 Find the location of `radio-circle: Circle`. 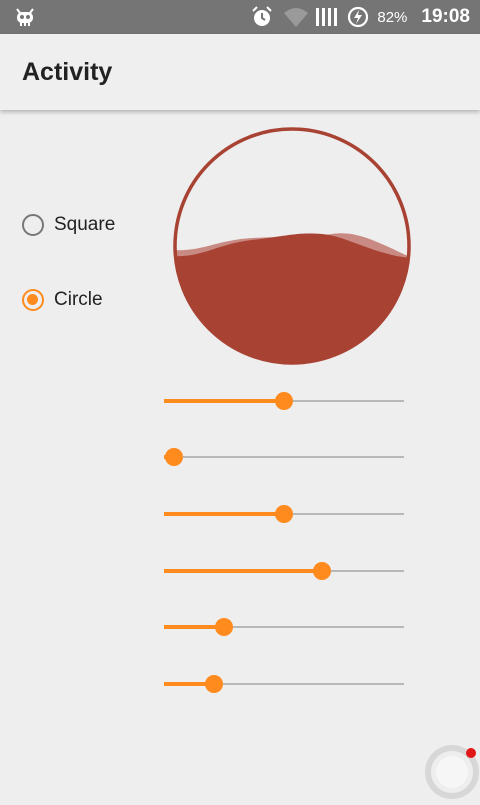

radio-circle: Circle is located at coordinates (62, 300).